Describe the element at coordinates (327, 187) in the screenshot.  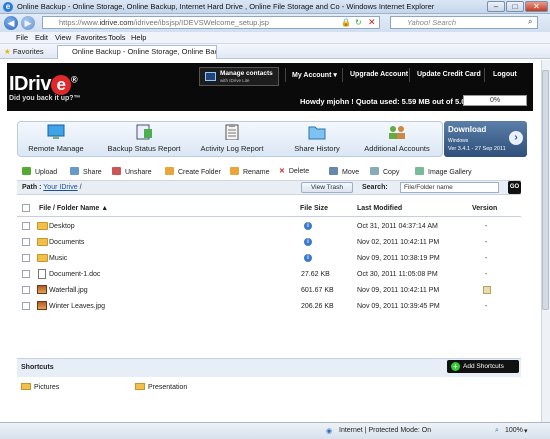
I see `view-trash-button: View Trash` at that location.